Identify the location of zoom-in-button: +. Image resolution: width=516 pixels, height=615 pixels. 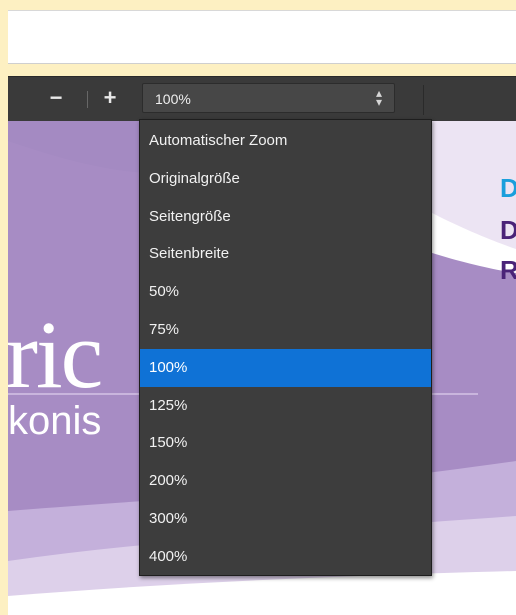
(110, 99).